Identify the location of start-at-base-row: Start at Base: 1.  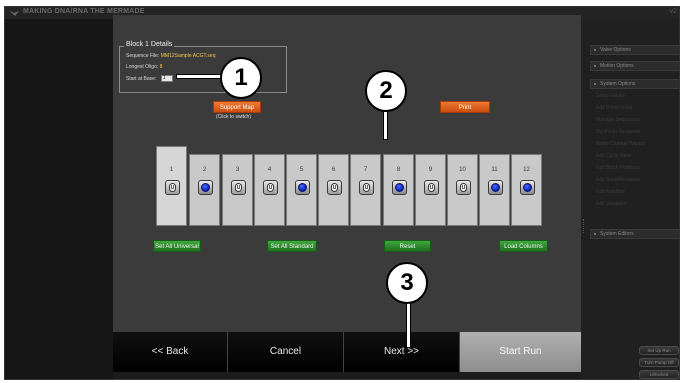
(149, 78).